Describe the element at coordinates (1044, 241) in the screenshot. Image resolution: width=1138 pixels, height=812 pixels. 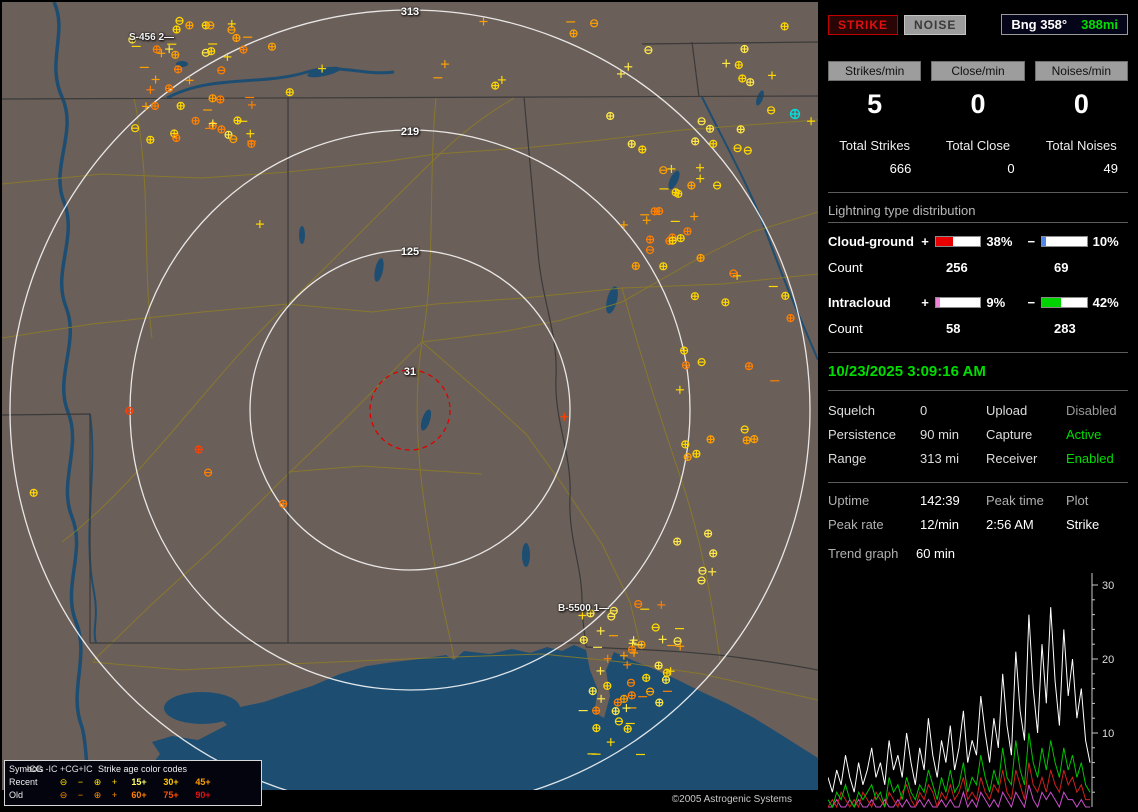
I see `cg-minus-bar-fill` at that location.